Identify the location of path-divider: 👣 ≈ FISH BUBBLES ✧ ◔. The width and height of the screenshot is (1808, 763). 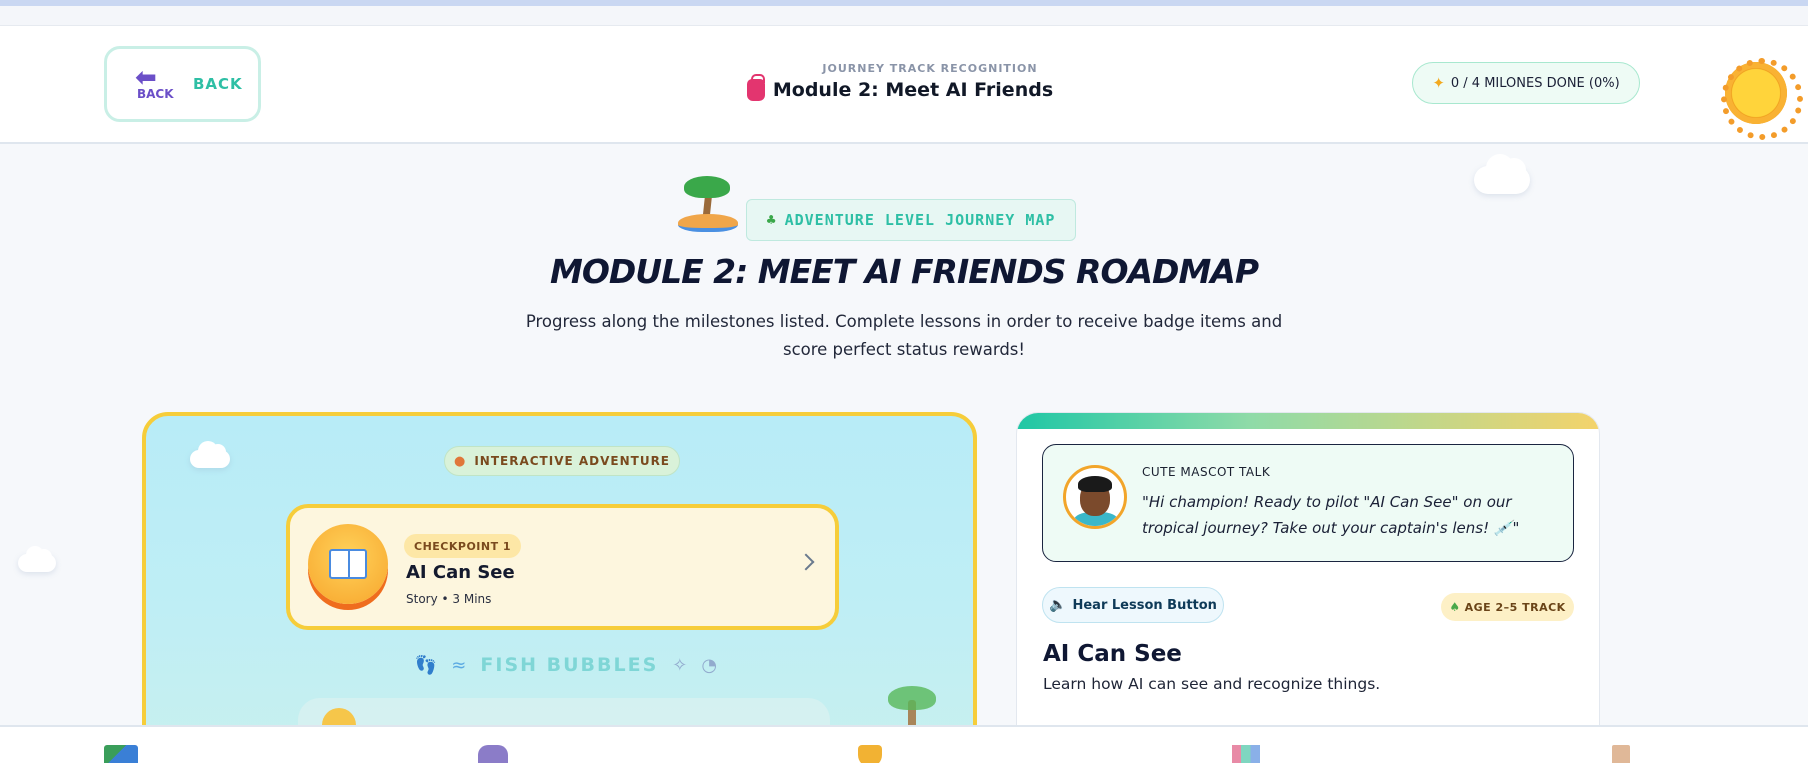
(566, 665).